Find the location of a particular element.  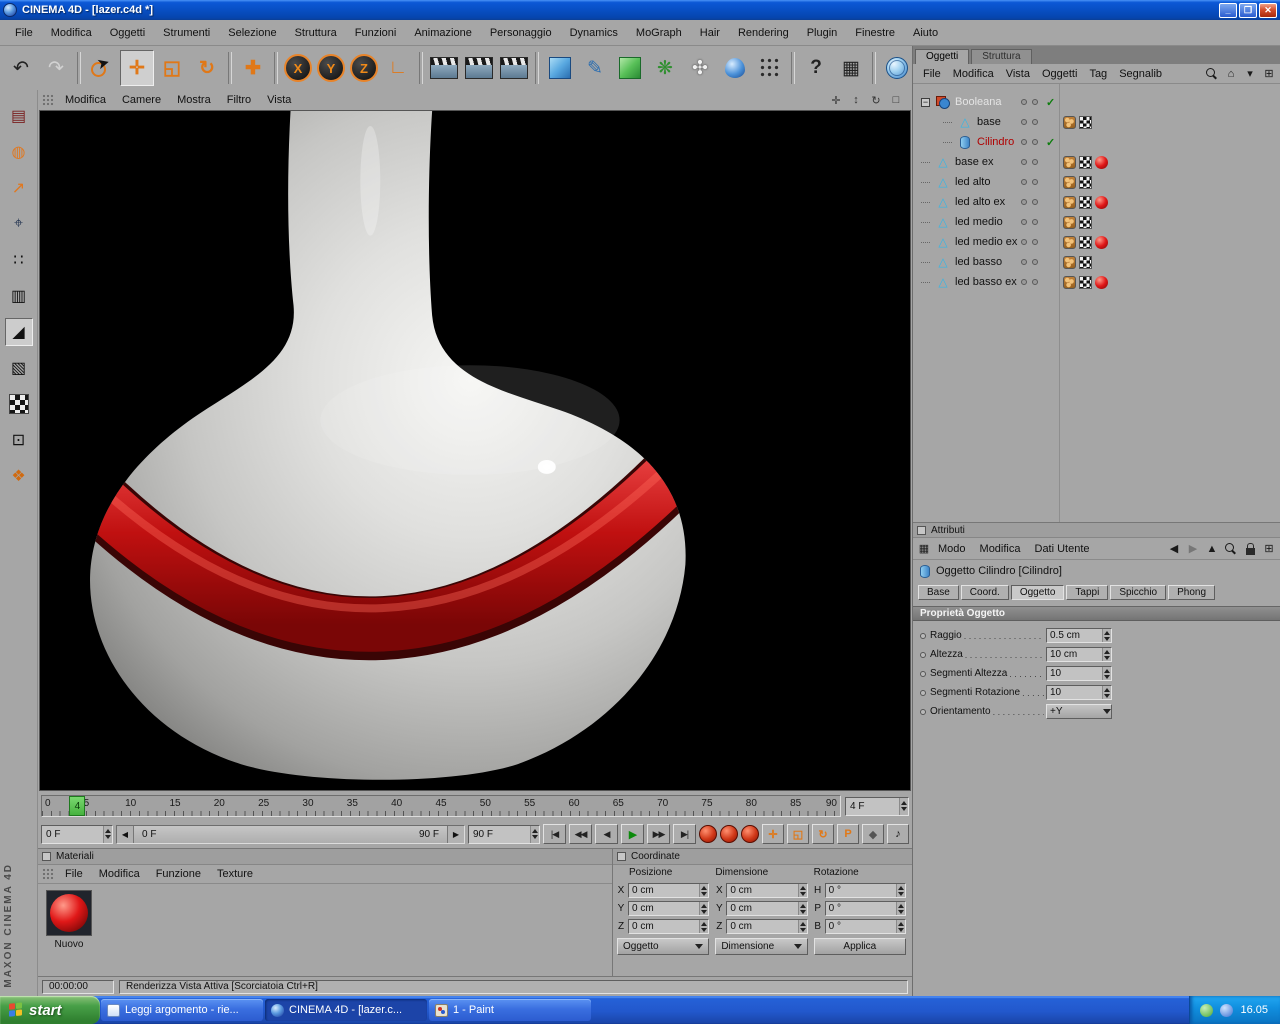

menu-funzioni: Funzioni is located at coordinates (376, 33).